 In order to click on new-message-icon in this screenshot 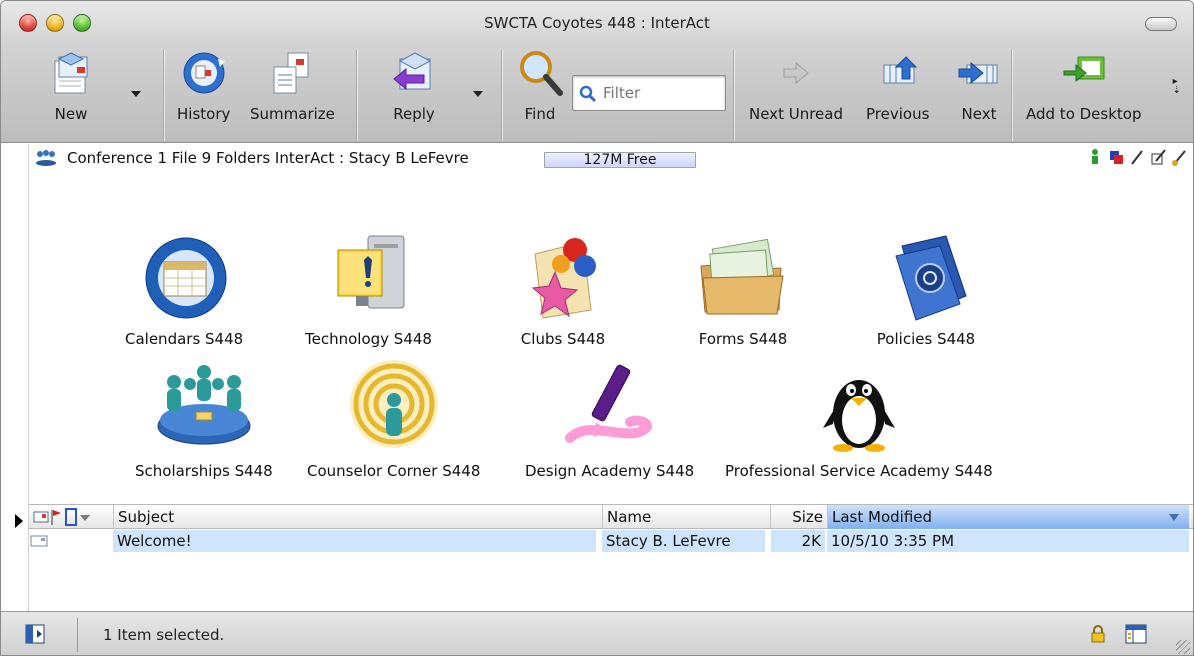, I will do `click(71, 73)`.